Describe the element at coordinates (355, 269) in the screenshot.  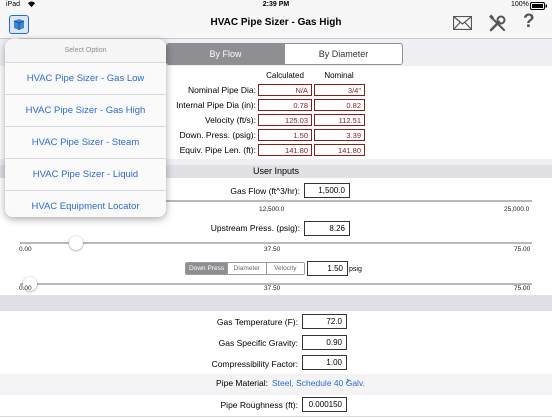
I see `down-press-unit: psig` at that location.